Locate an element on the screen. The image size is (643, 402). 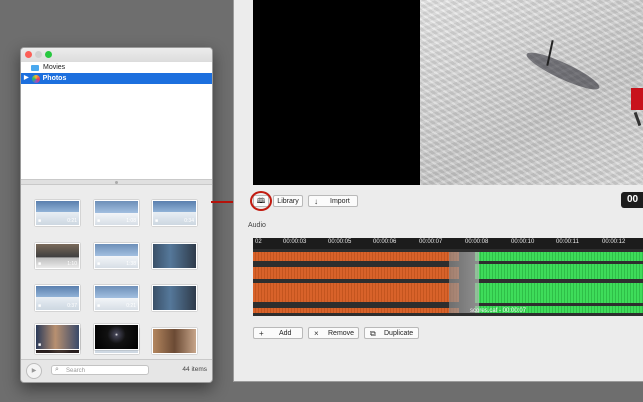
audio-track is located at coordinates (448, 283).